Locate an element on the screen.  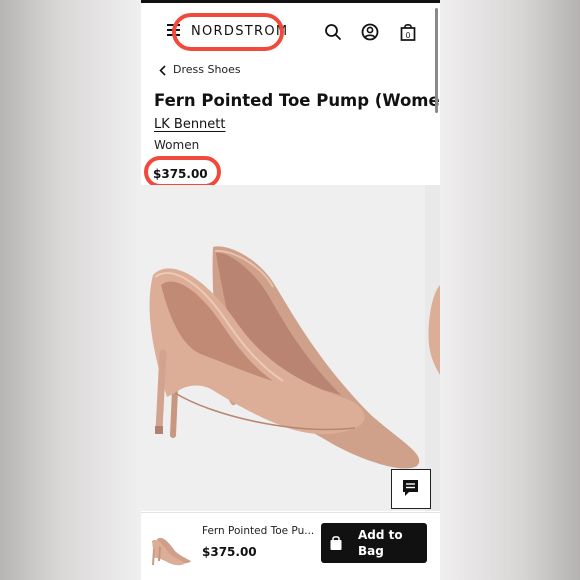
brand-link: LK Bennett is located at coordinates (190, 125).